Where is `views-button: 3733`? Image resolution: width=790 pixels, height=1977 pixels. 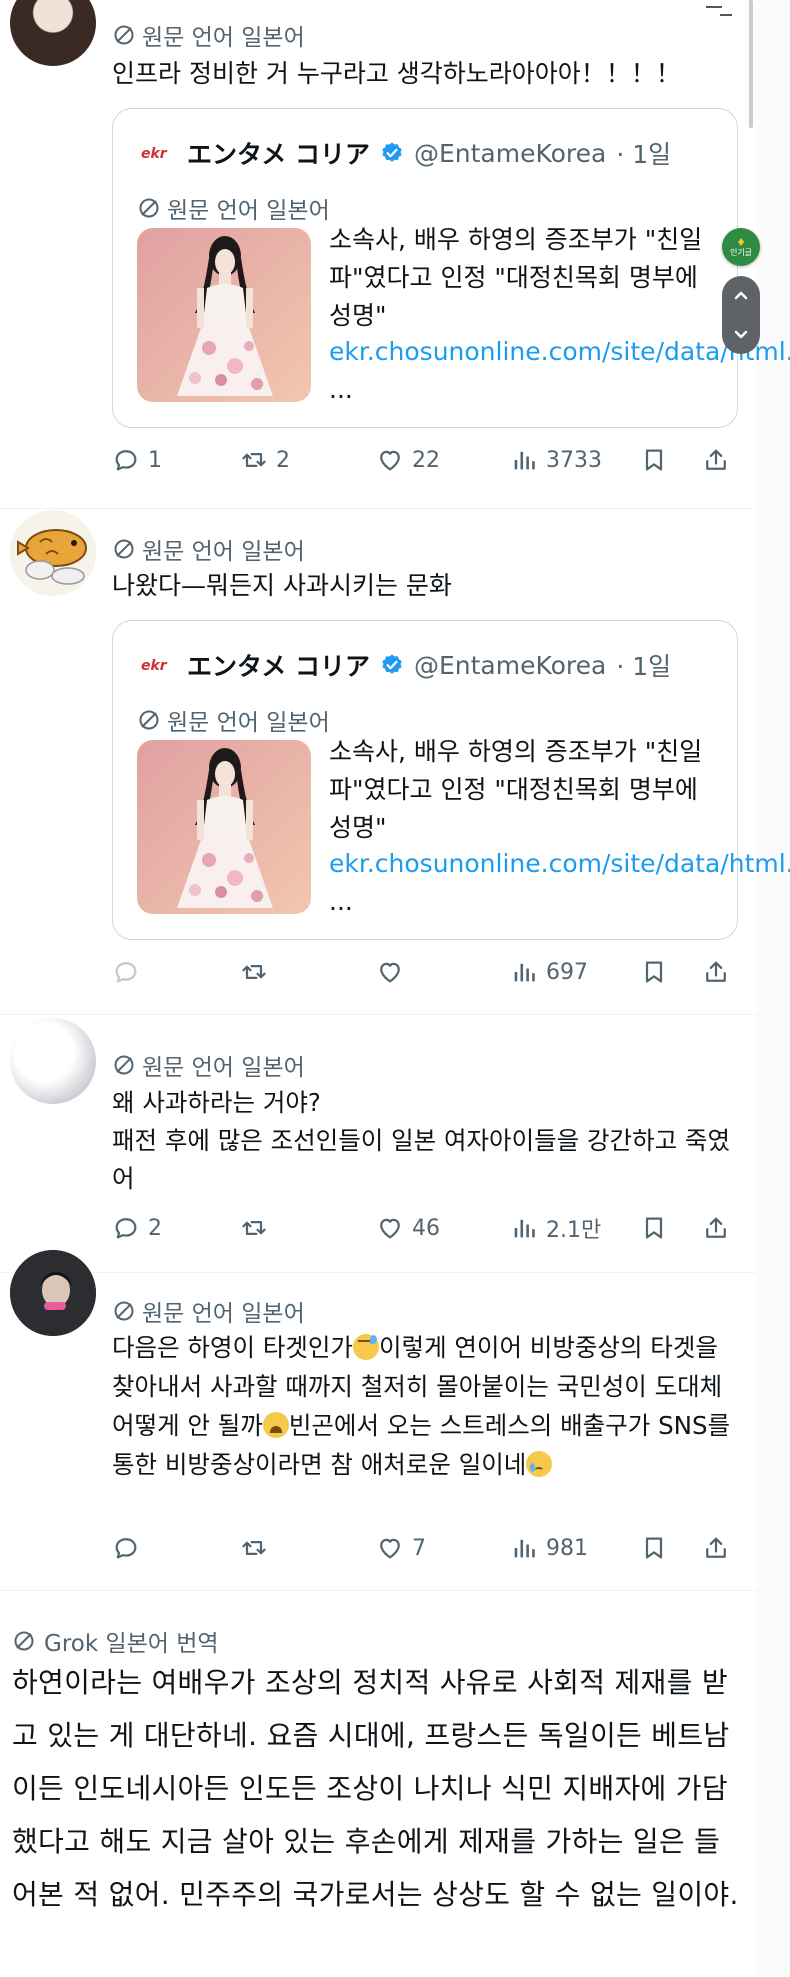
views-button: 3733 is located at coordinates (556, 460).